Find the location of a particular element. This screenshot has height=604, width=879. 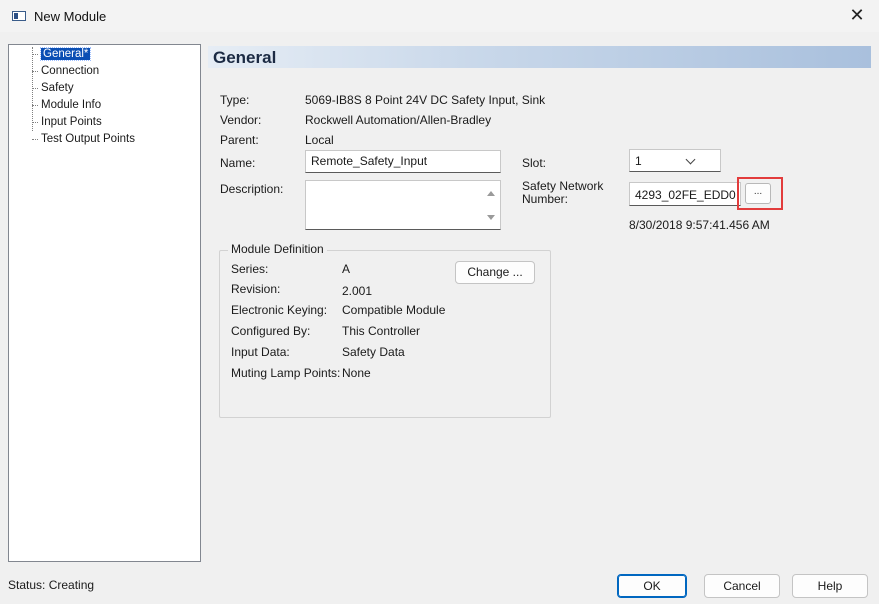

tree-item-label: General* is located at coordinates (65, 54).